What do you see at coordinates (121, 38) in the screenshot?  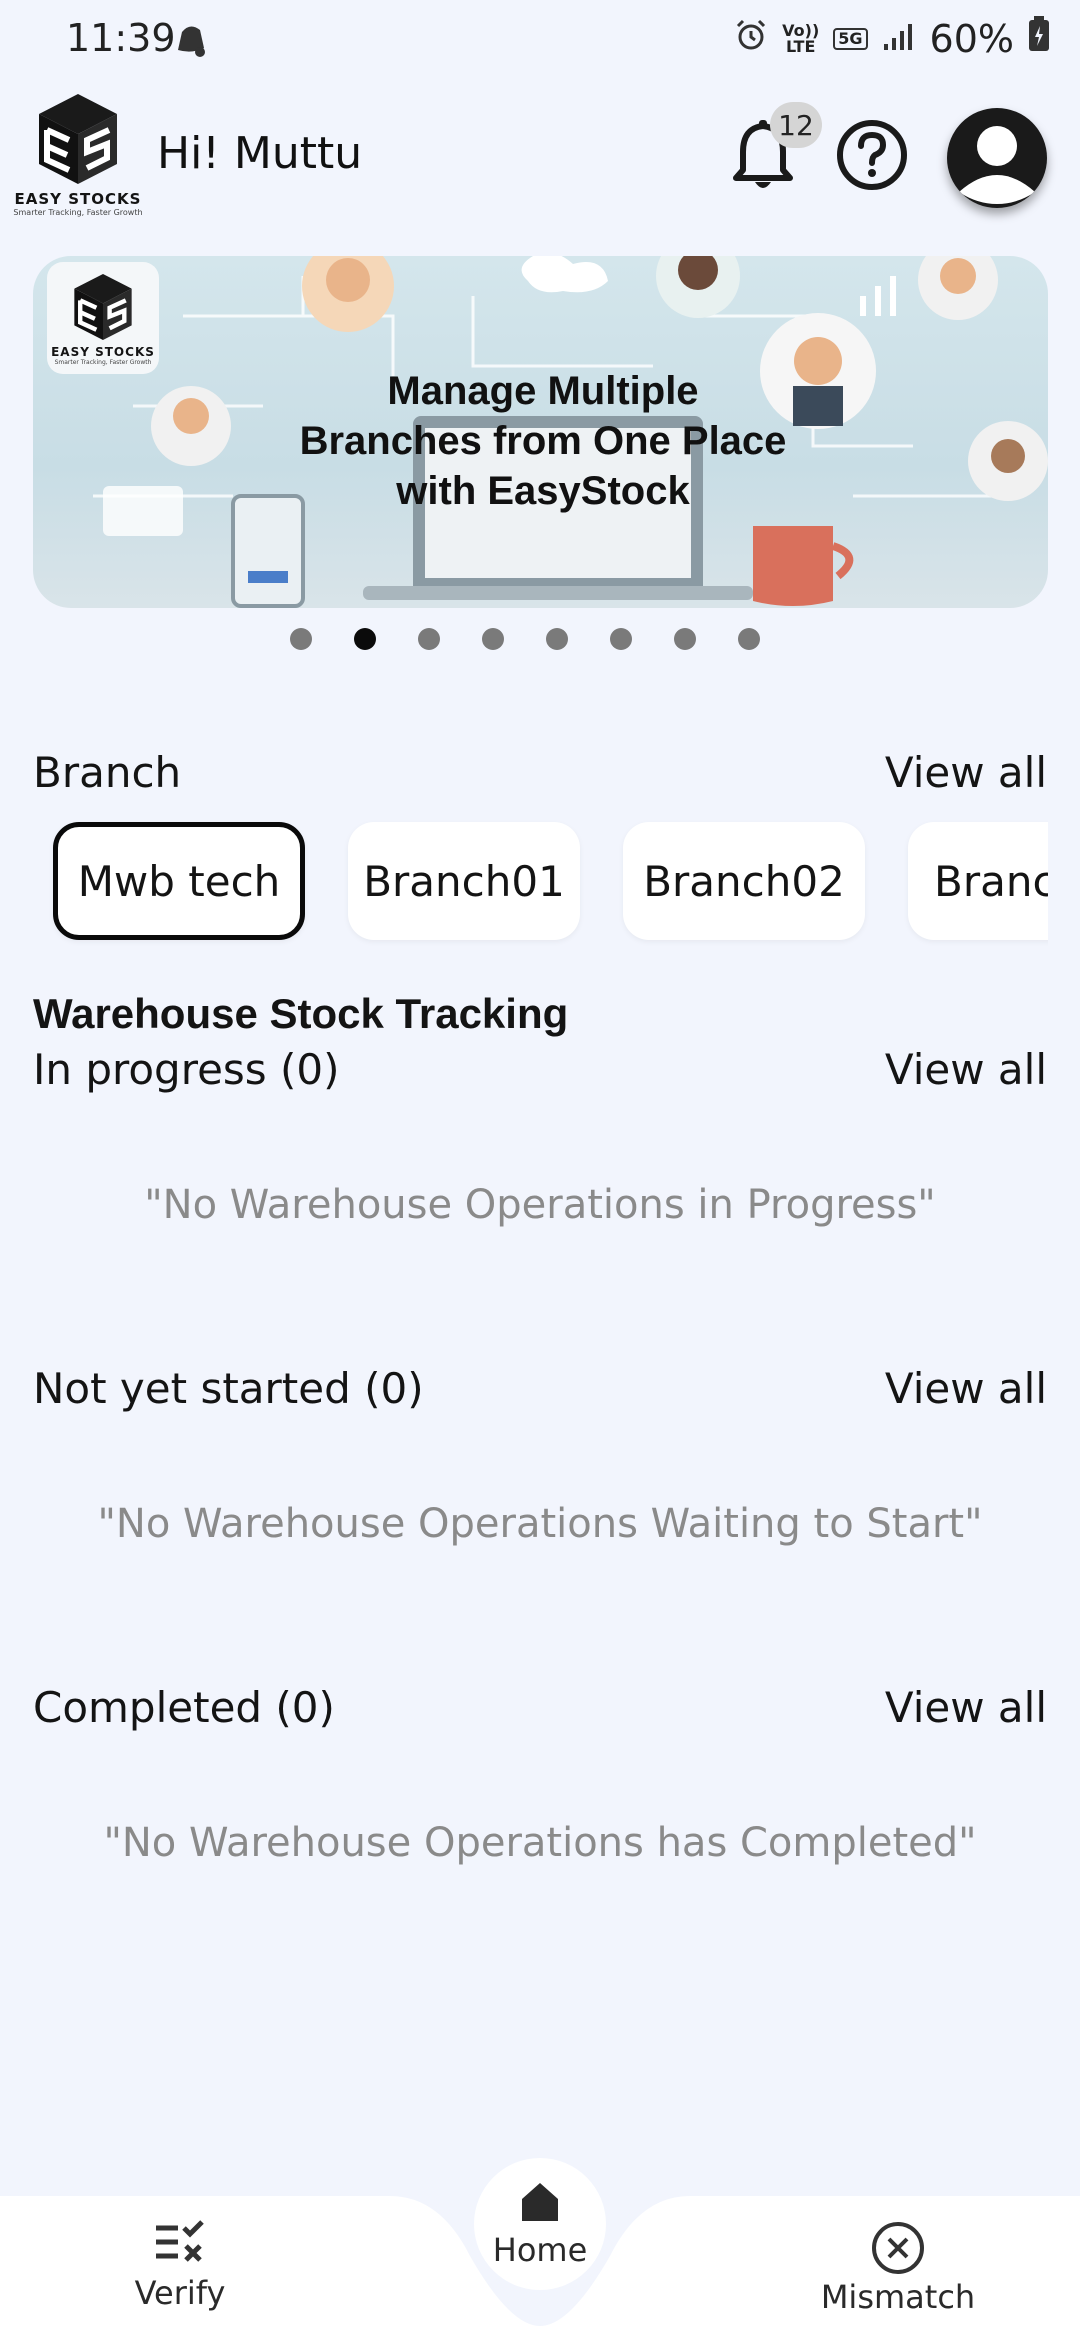 I see `status-time: 11:39` at bounding box center [121, 38].